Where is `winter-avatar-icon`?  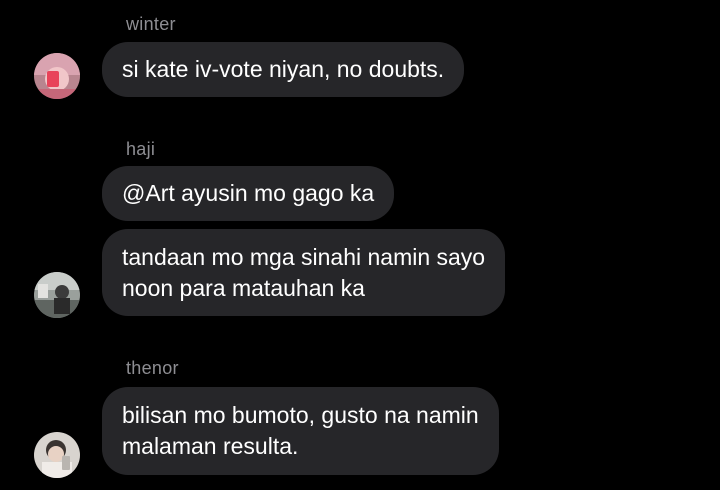
winter-avatar-icon is located at coordinates (57, 76).